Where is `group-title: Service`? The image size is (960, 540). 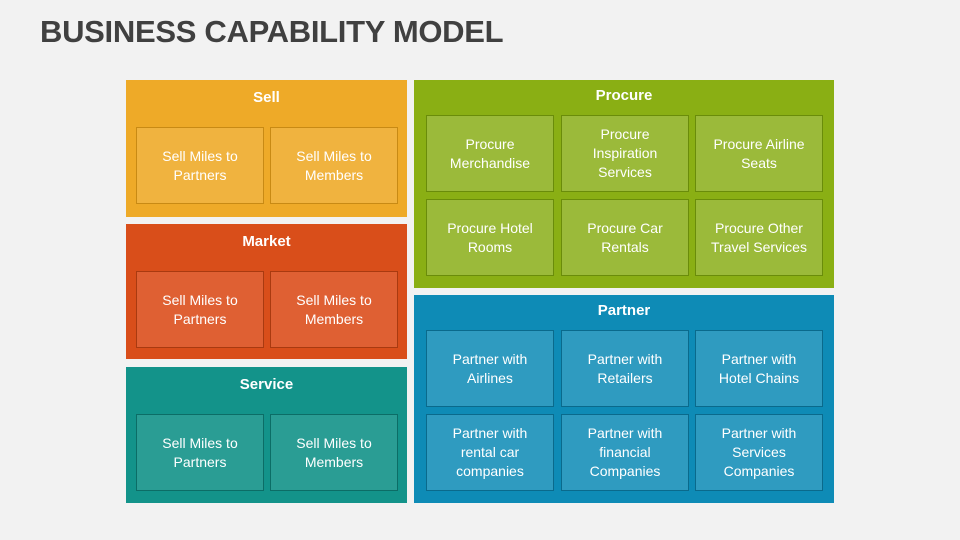 group-title: Service is located at coordinates (266, 384).